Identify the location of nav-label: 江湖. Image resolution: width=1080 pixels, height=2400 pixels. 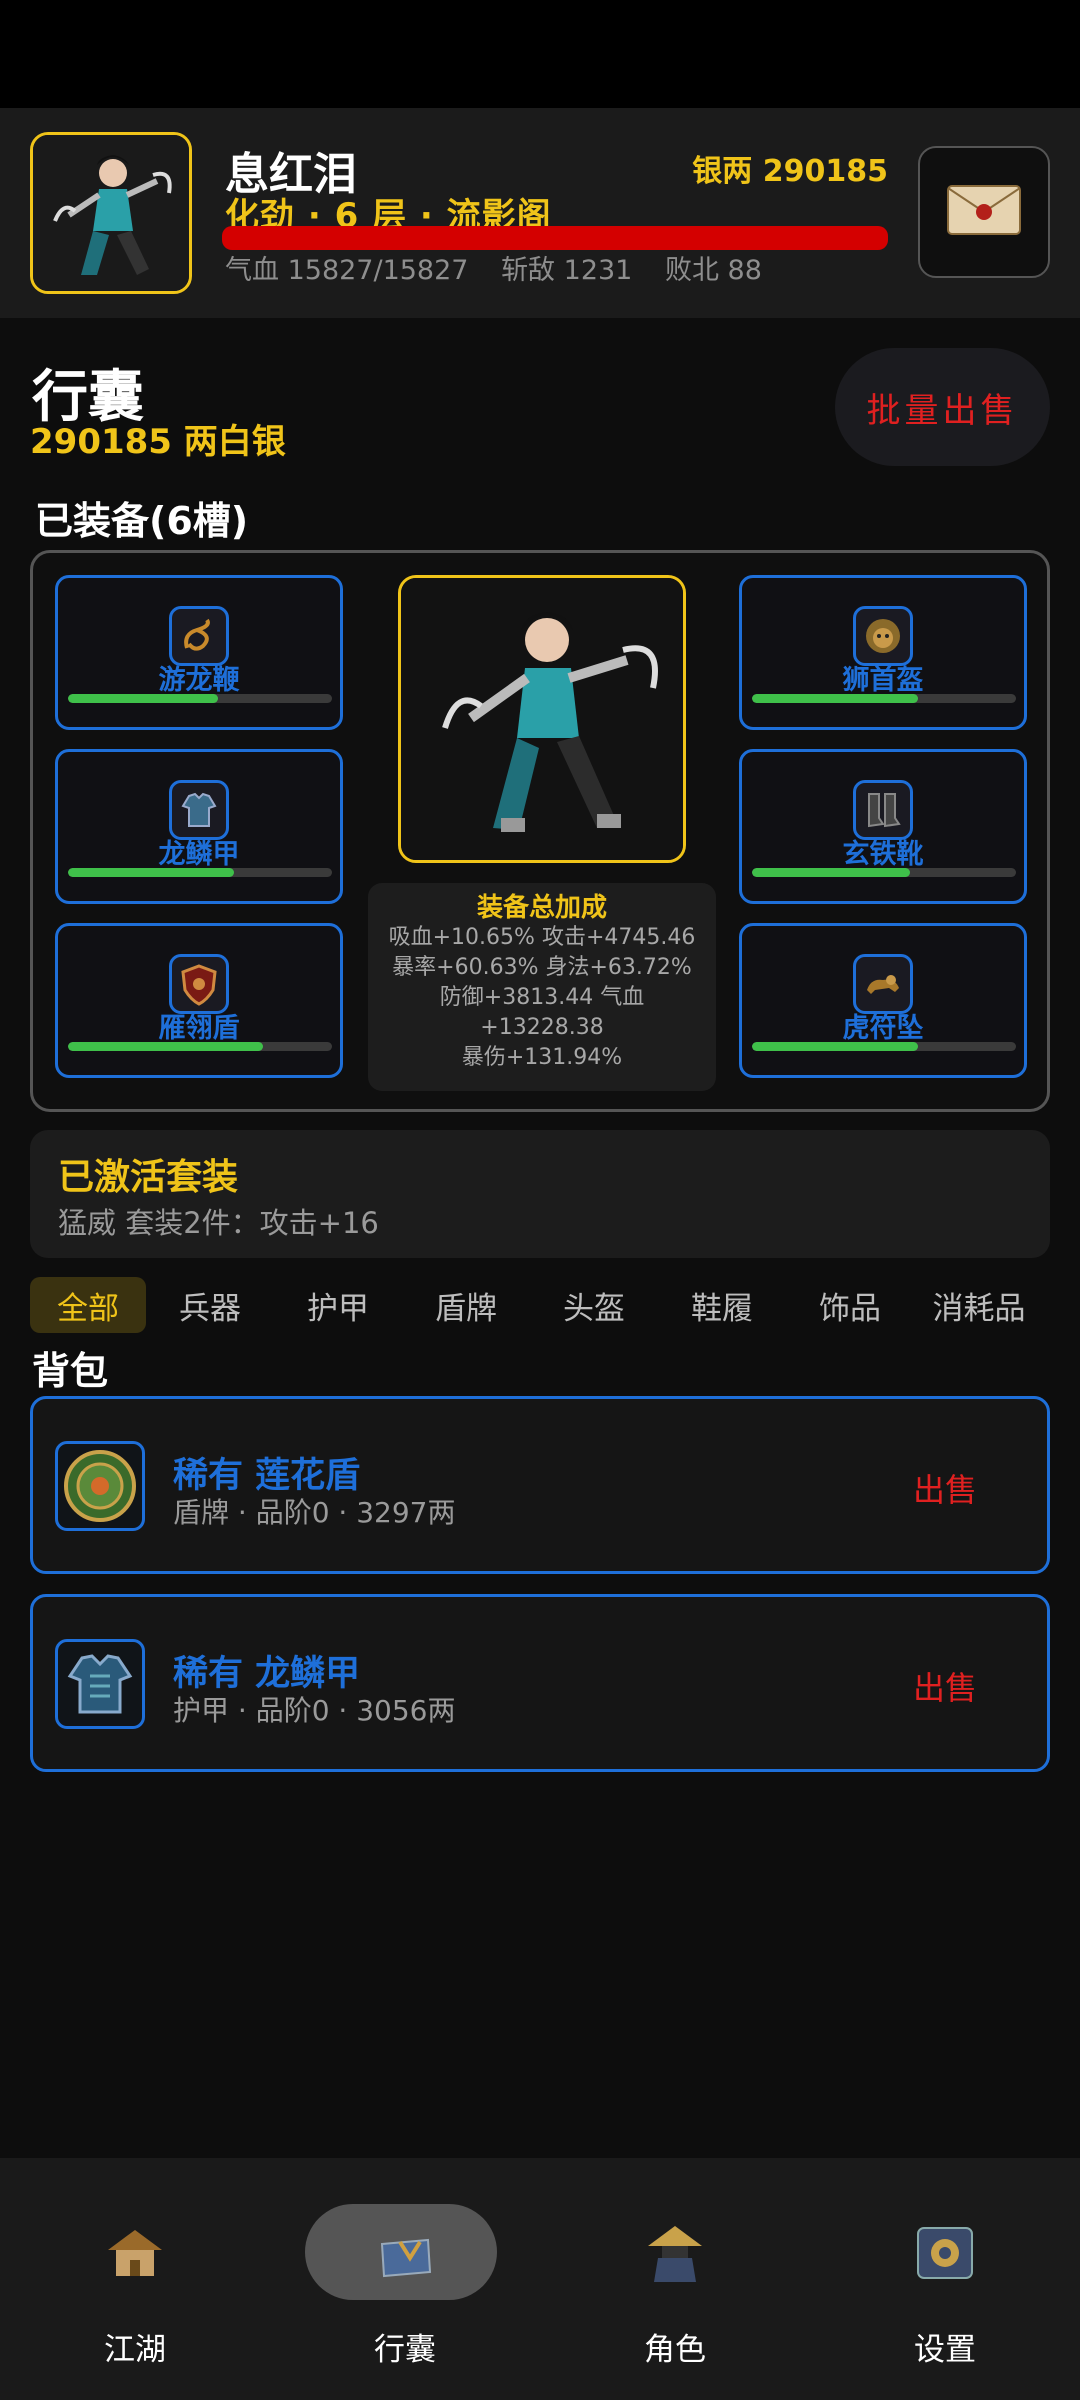
(135, 2350).